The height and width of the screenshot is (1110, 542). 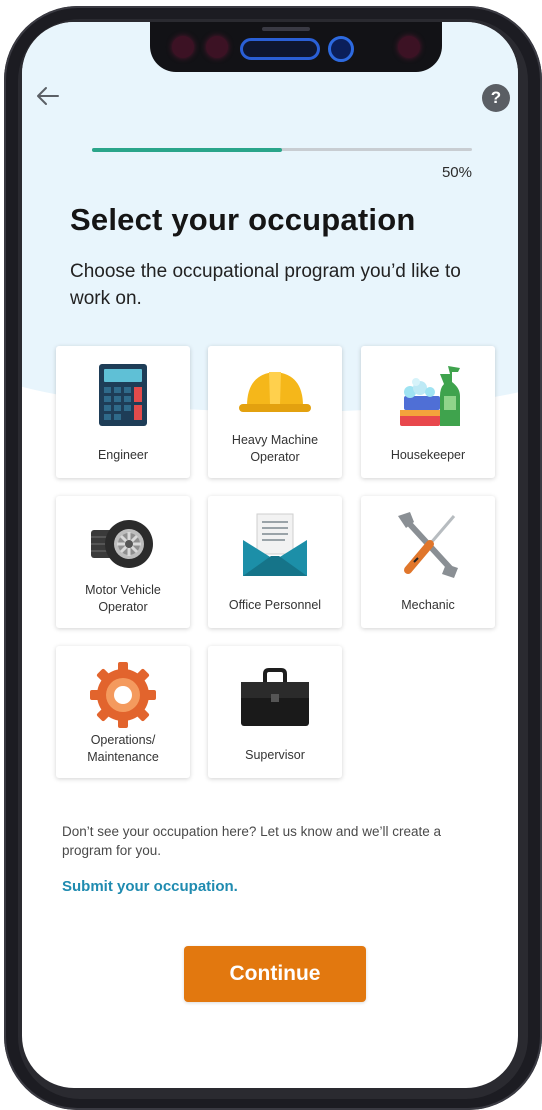 What do you see at coordinates (275, 392) in the screenshot?
I see `hard-hat-icon` at bounding box center [275, 392].